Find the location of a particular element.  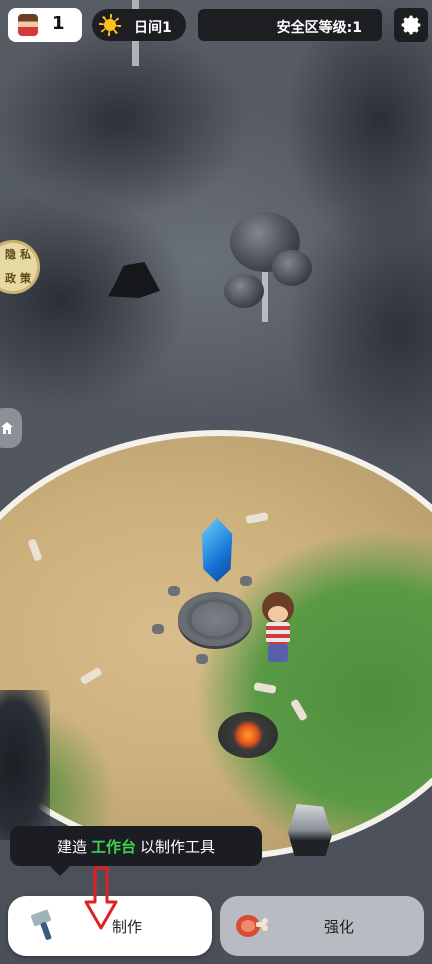

settings-button is located at coordinates (411, 25).